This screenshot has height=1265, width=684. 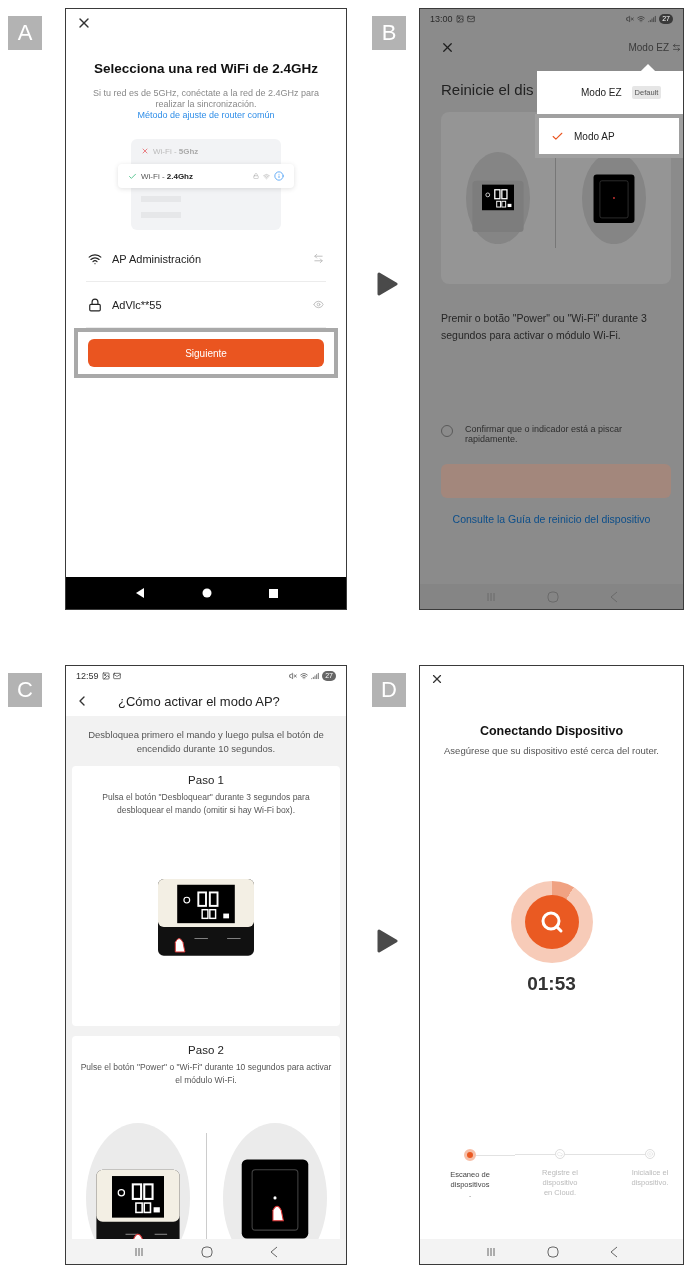 I want to click on close-icon, so click(x=437, y=679).